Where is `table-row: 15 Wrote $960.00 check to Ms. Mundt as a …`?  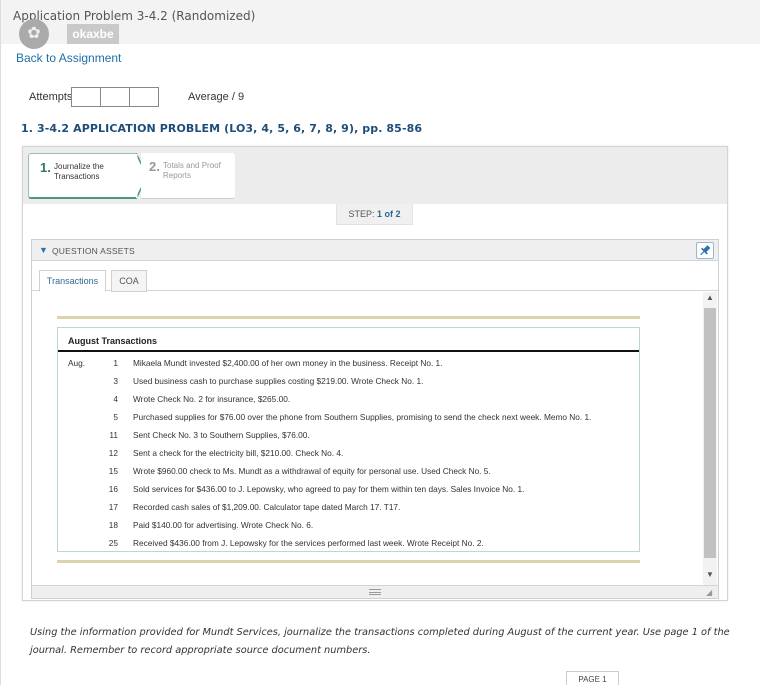
table-row: 15 Wrote $960.00 check to Ms. Mundt as a … is located at coordinates (348, 470).